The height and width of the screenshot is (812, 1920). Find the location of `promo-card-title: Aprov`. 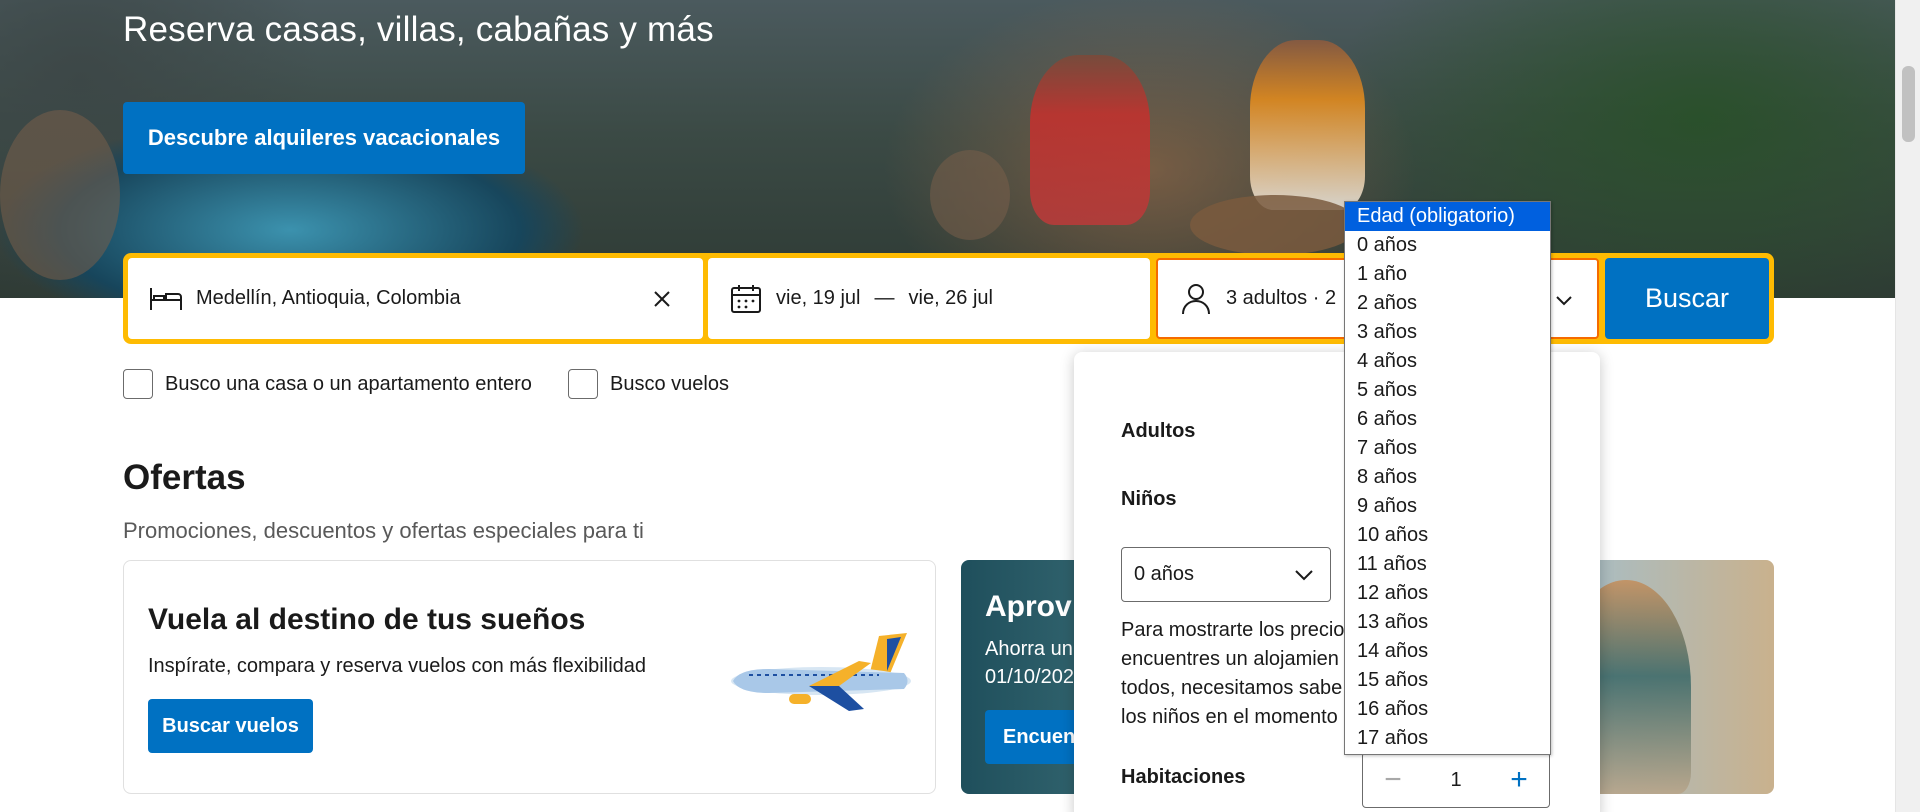

promo-card-title: Aprov is located at coordinates (1028, 606).